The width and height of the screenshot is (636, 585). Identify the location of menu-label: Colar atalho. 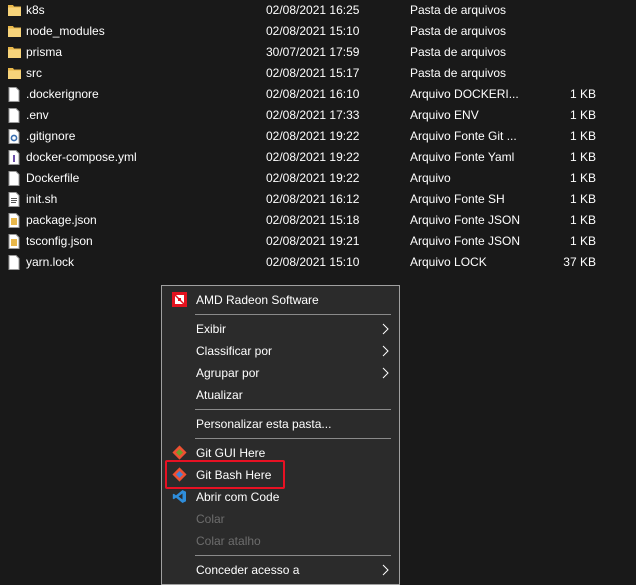
(228, 541).